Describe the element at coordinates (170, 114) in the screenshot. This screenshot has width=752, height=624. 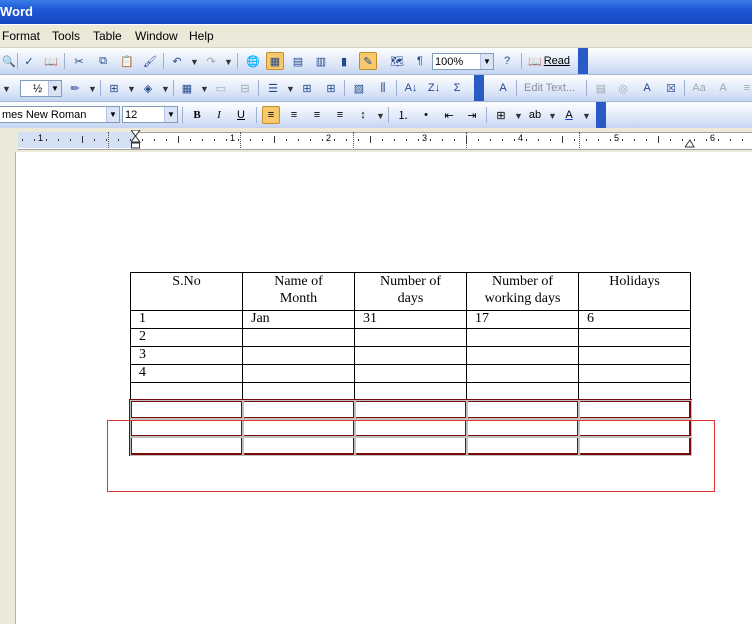
I see `font-size-dropdown-icon: ▼` at that location.